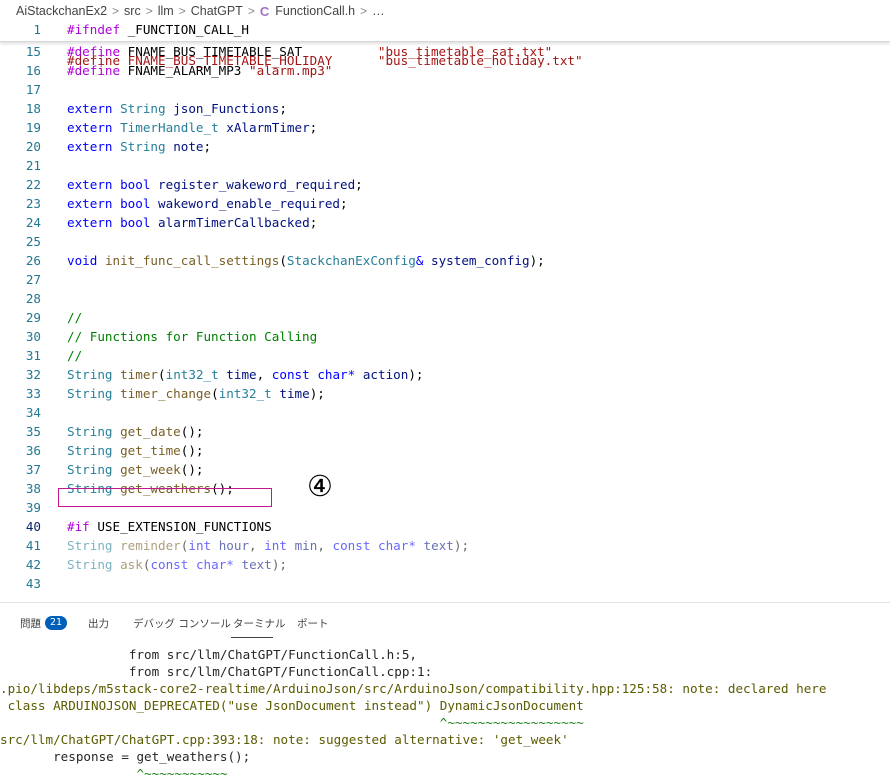 The width and height of the screenshot is (890, 784). What do you see at coordinates (445, 32) in the screenshot?
I see `sticky-scroll-line: 1 #ifndef _FUNCTION_CALL_H` at bounding box center [445, 32].